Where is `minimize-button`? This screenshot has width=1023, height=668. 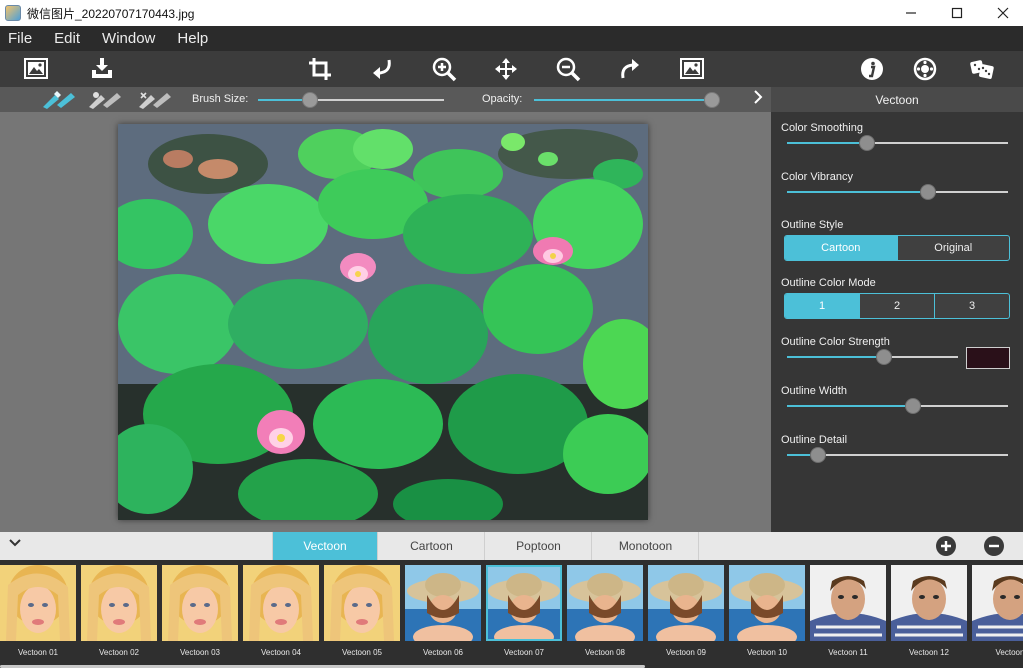
minimize-button is located at coordinates (911, 13).